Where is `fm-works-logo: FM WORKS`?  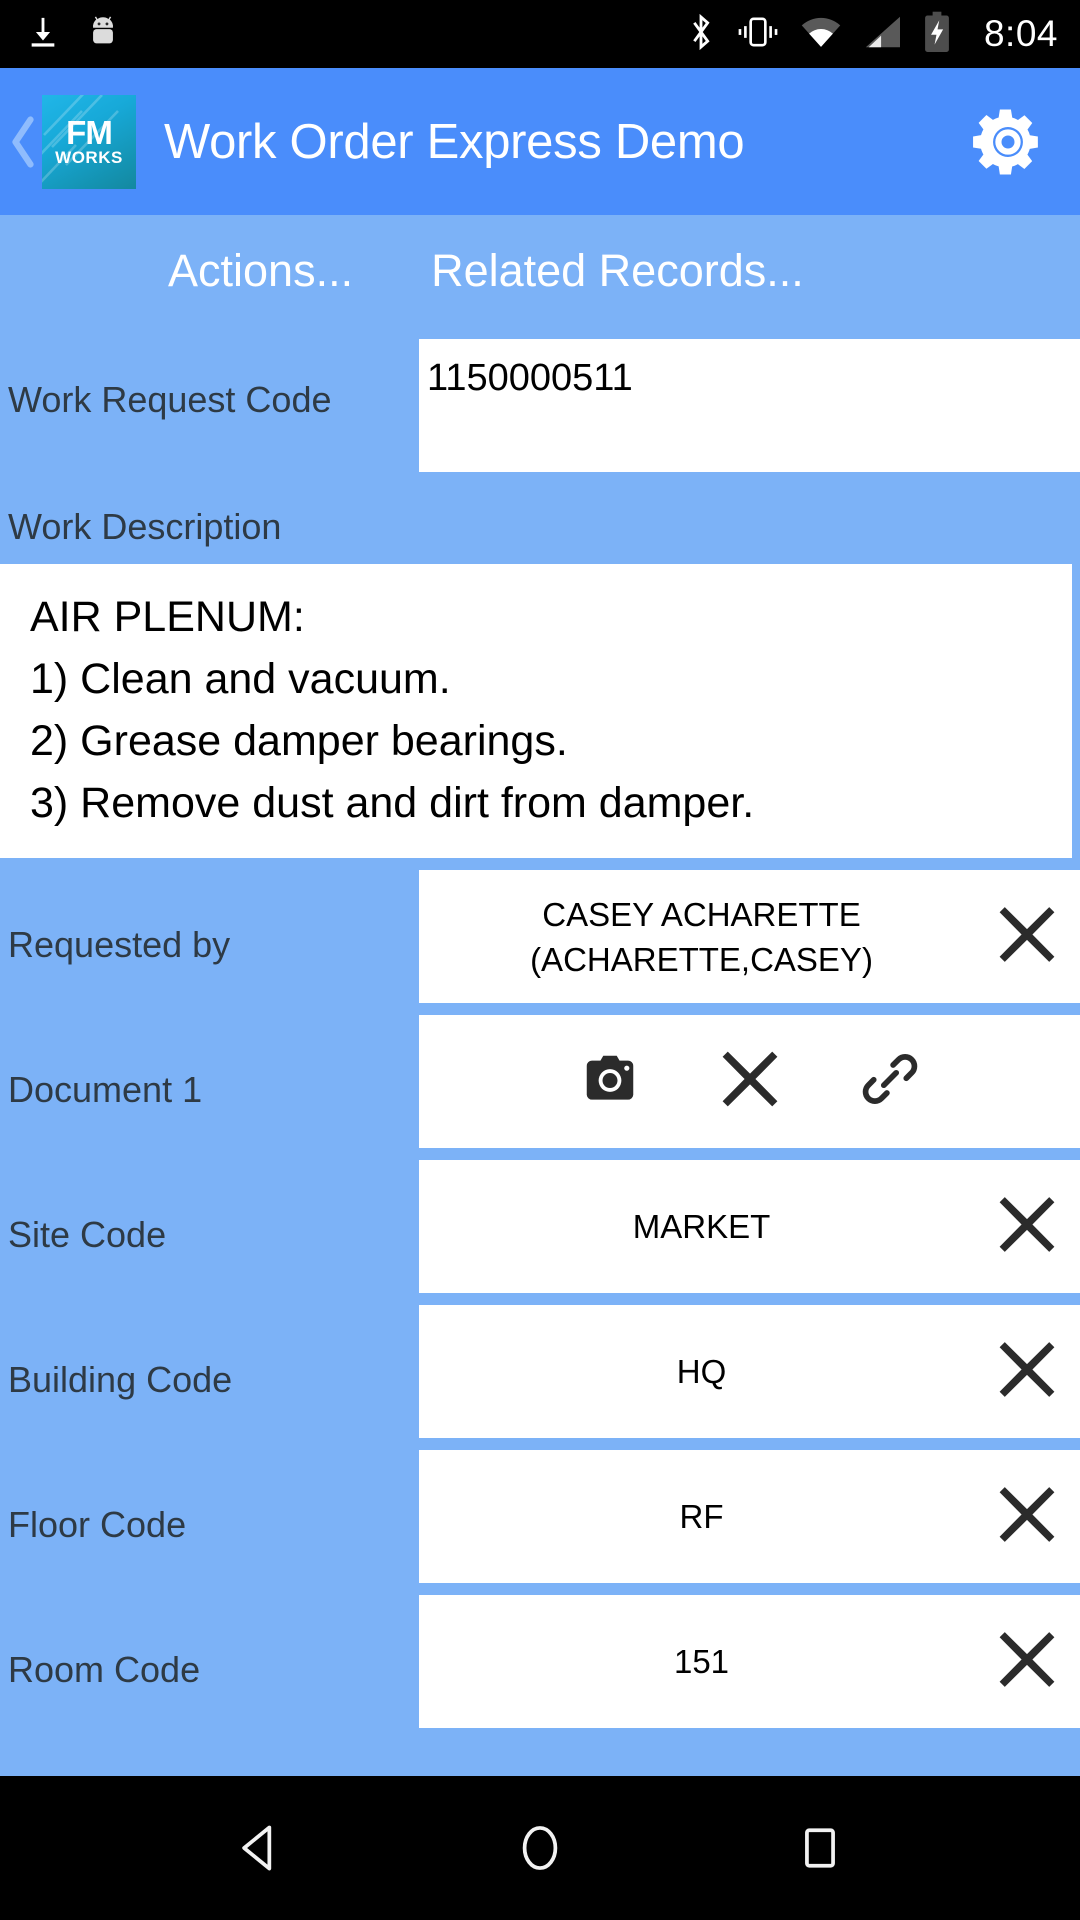
fm-works-logo: FM WORKS is located at coordinates (89, 141).